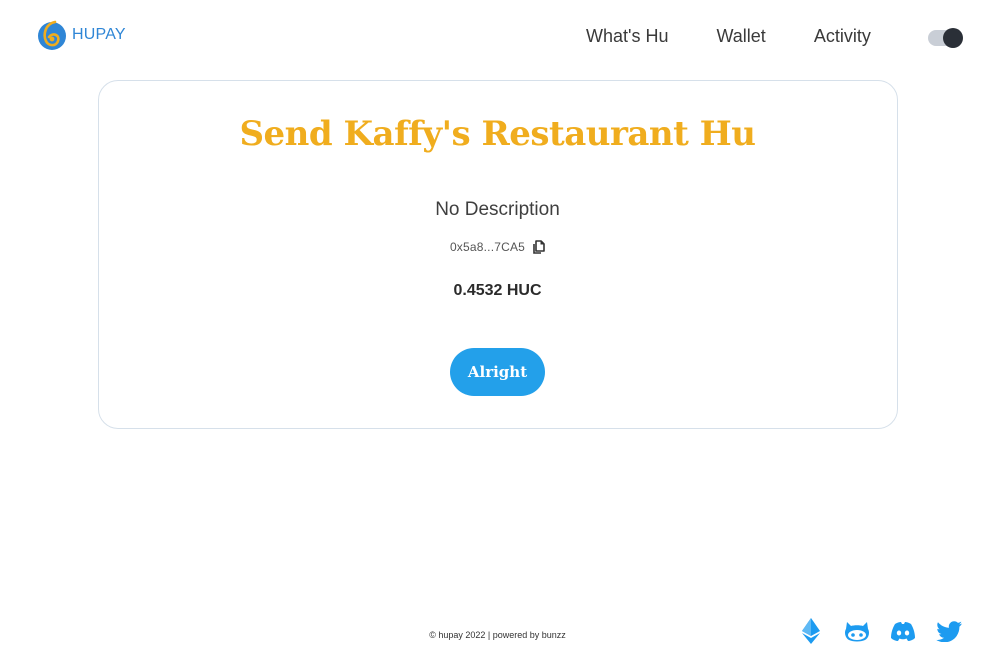  Describe the element at coordinates (497, 372) in the screenshot. I see `alright-button: Alright` at that location.